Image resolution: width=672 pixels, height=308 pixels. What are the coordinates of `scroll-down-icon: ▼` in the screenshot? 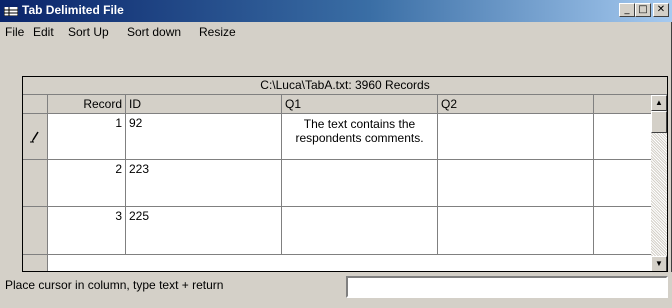 It's located at (659, 263).